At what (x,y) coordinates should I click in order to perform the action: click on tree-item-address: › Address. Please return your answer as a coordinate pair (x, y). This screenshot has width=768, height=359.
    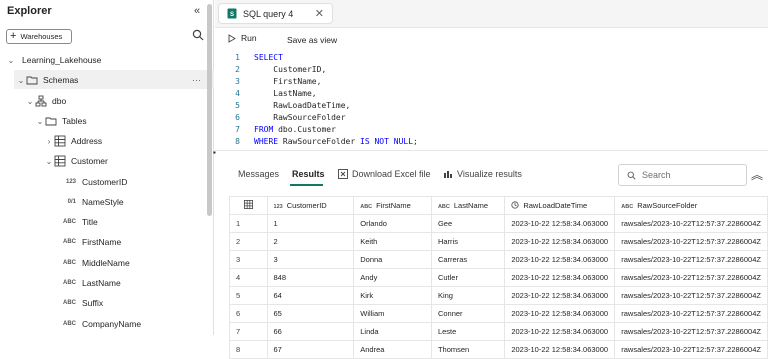
    Looking at the image, I should click on (73, 141).